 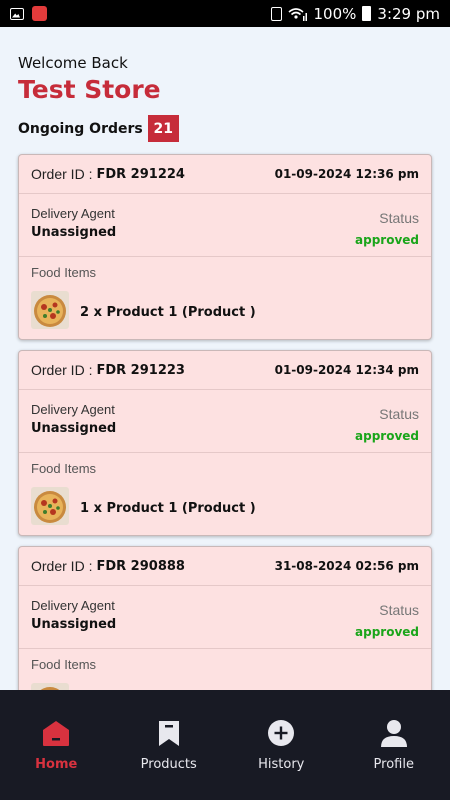 I want to click on ongoing-orders-label: Ongoing Orders, so click(x=80, y=128).